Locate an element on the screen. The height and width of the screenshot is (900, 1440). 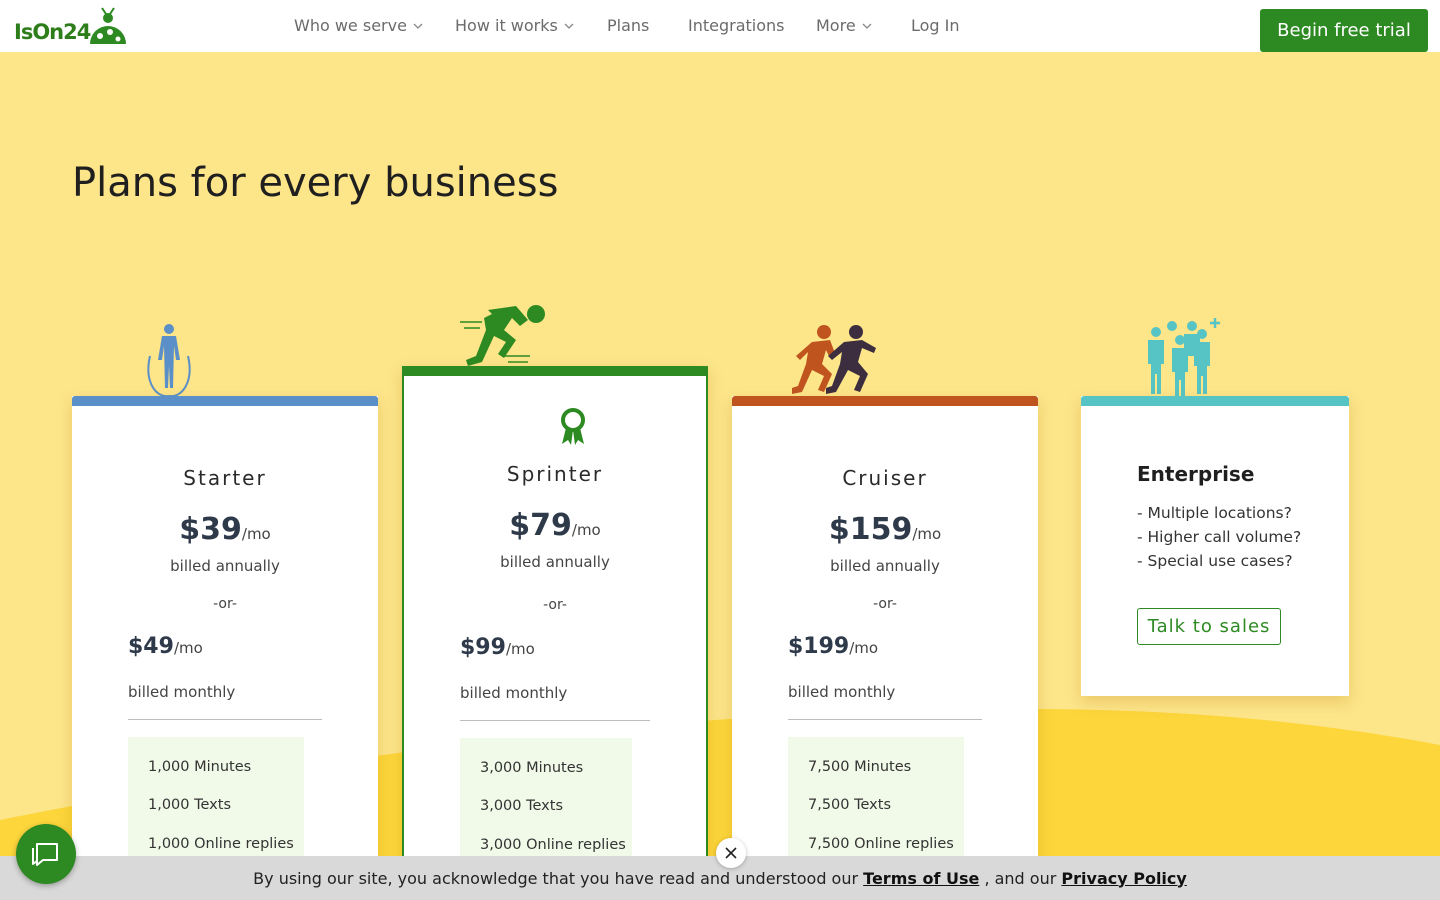
feature-texts: 3,000 Texts is located at coordinates (521, 806).